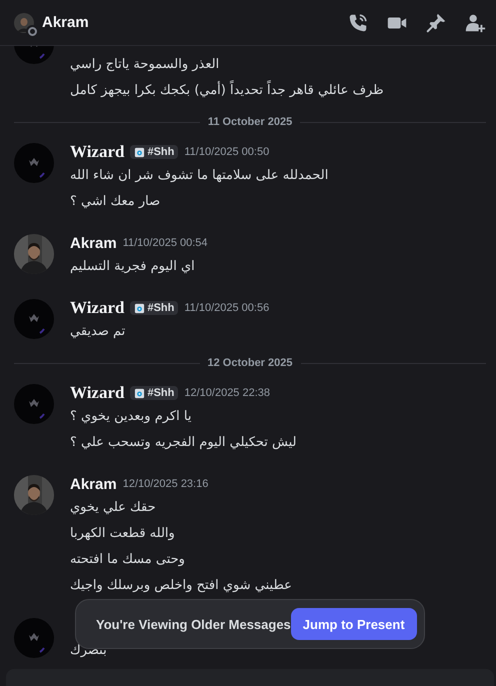 The image size is (496, 686). I want to click on message-text: العذر والسموحة ياتاج راسي, so click(145, 65).